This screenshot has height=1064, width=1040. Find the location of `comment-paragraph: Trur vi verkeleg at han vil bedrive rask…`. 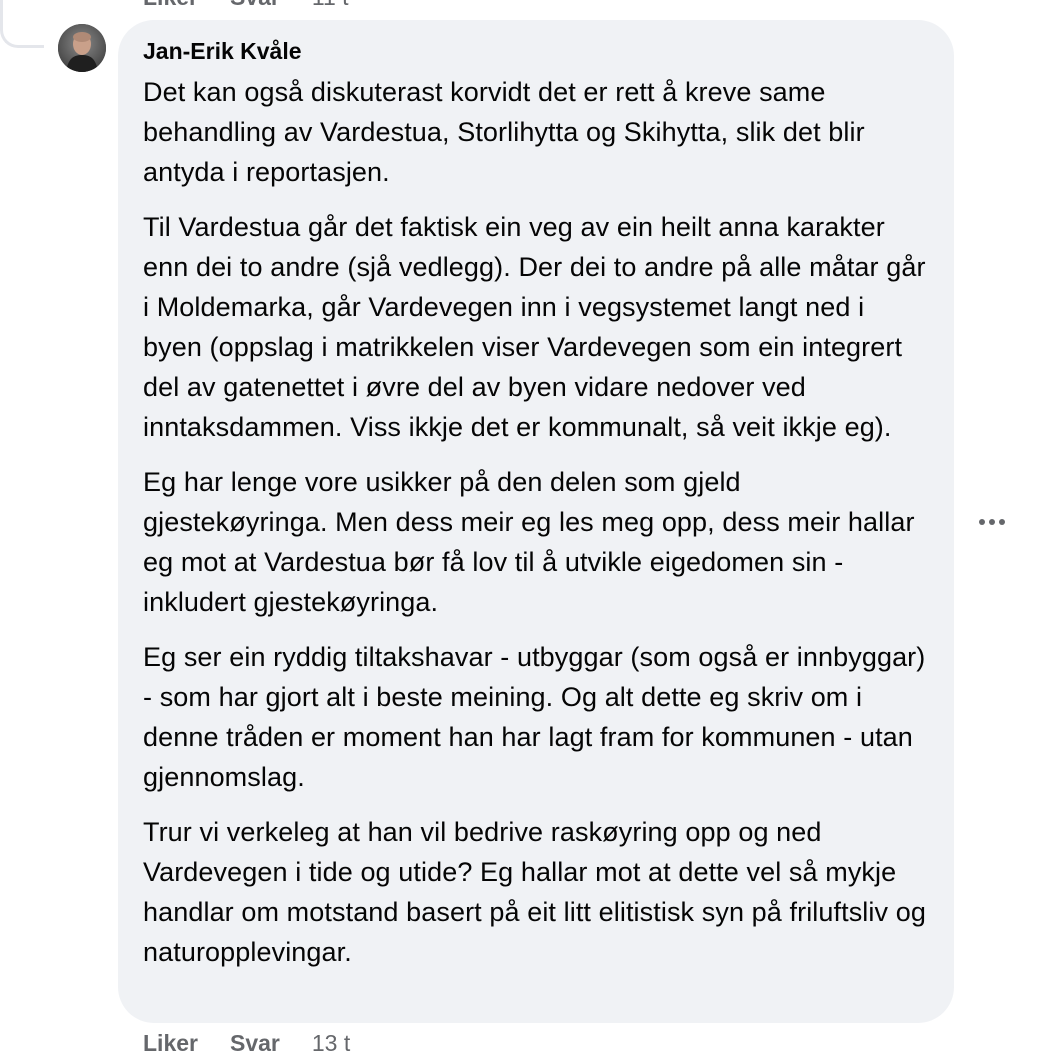

comment-paragraph: Trur vi verkeleg at han vil bedrive rask… is located at coordinates (534, 892).